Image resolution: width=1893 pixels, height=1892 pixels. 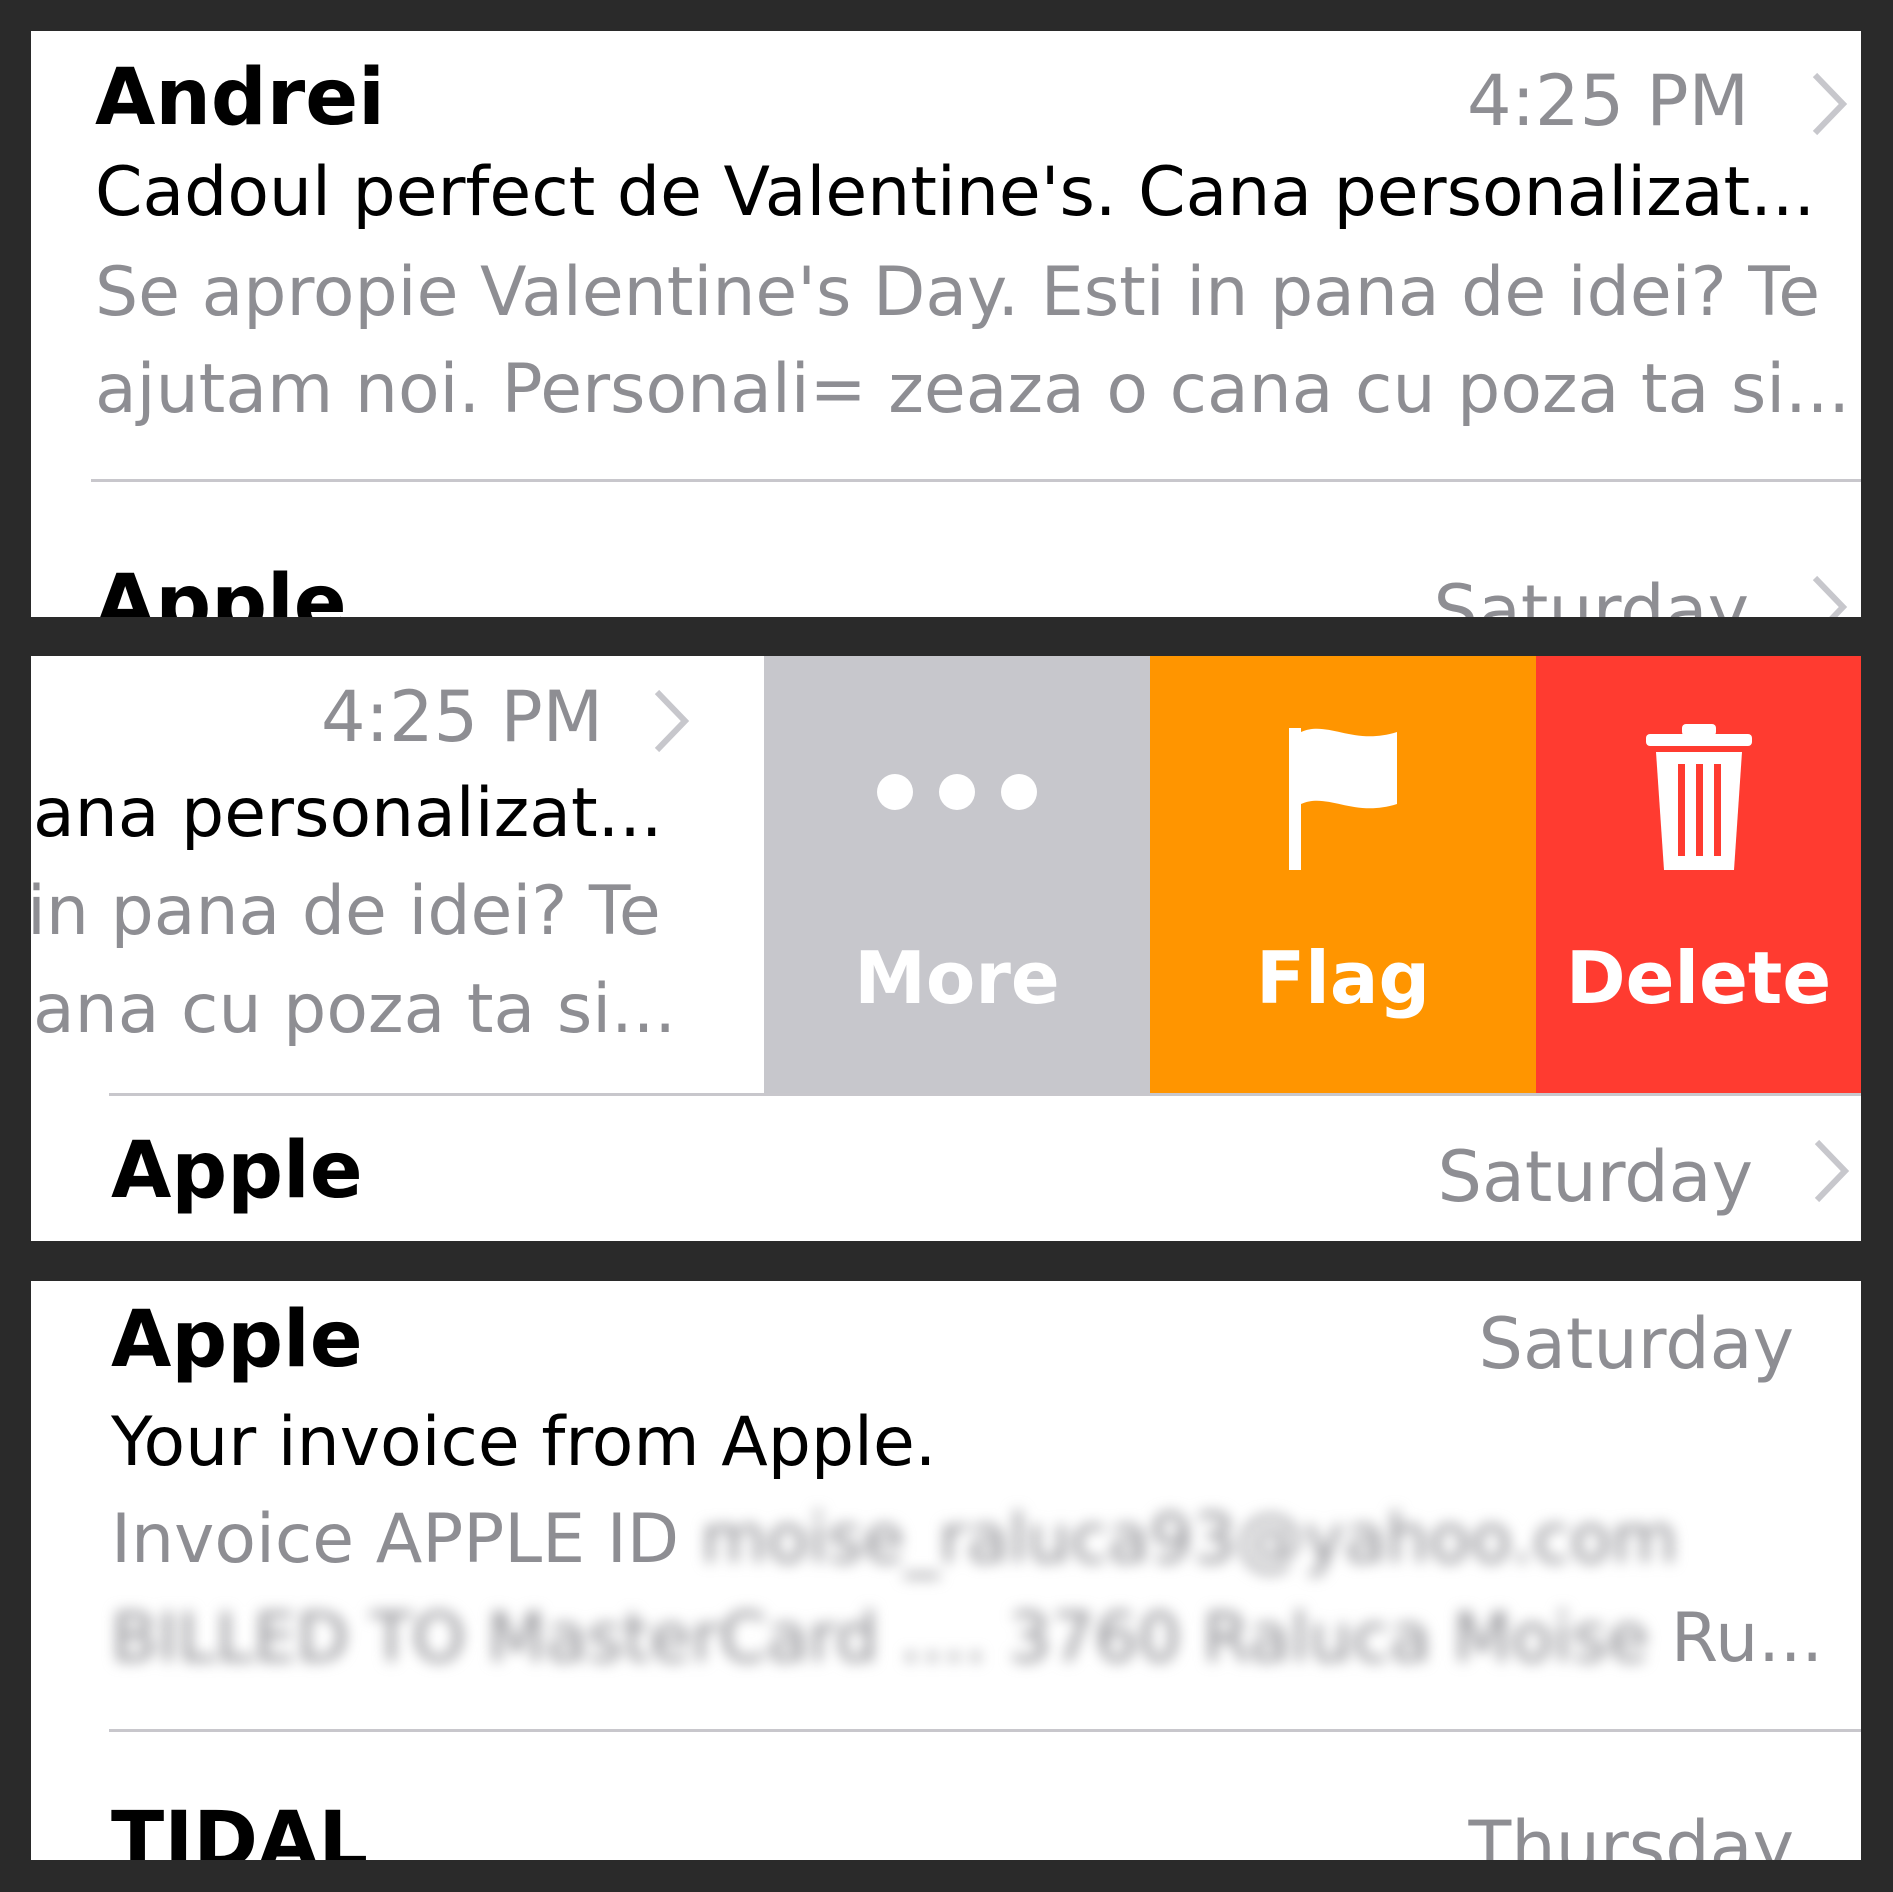 What do you see at coordinates (1189, 1539) in the screenshot?
I see `blurred-email: moise_raluca93@yahoo.com` at bounding box center [1189, 1539].